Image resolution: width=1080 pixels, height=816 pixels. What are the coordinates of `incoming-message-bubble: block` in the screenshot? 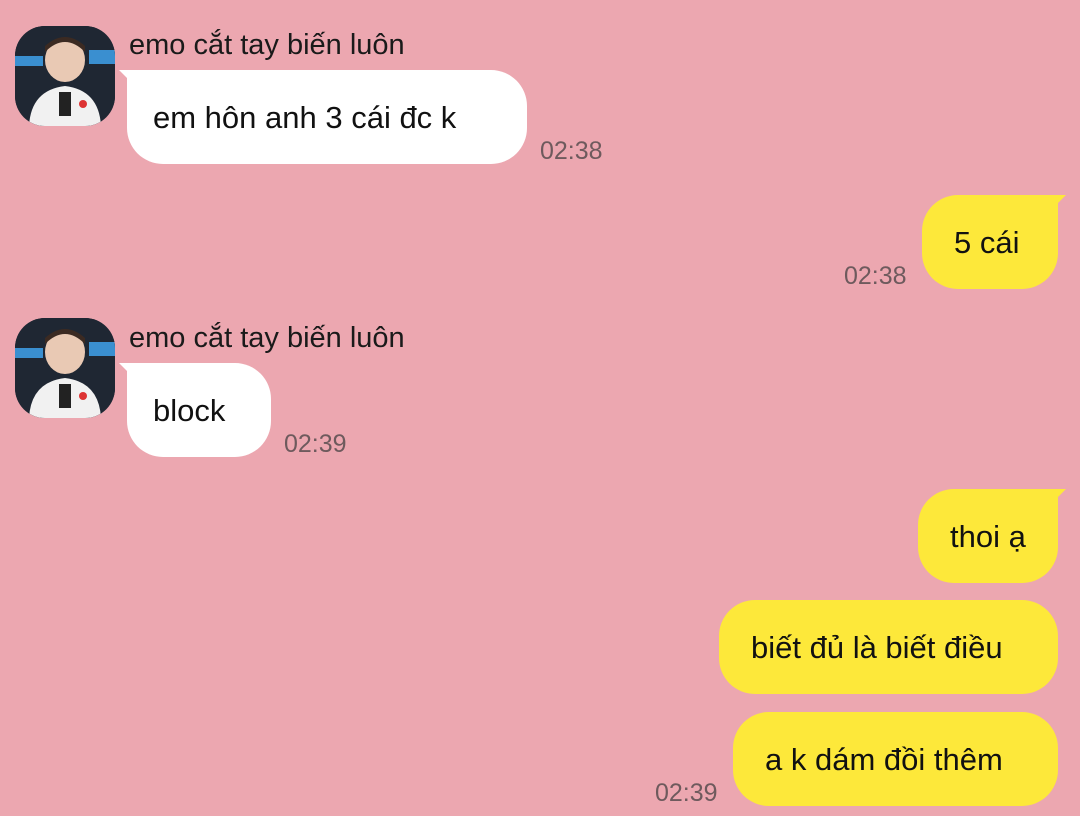 It's located at (195, 410).